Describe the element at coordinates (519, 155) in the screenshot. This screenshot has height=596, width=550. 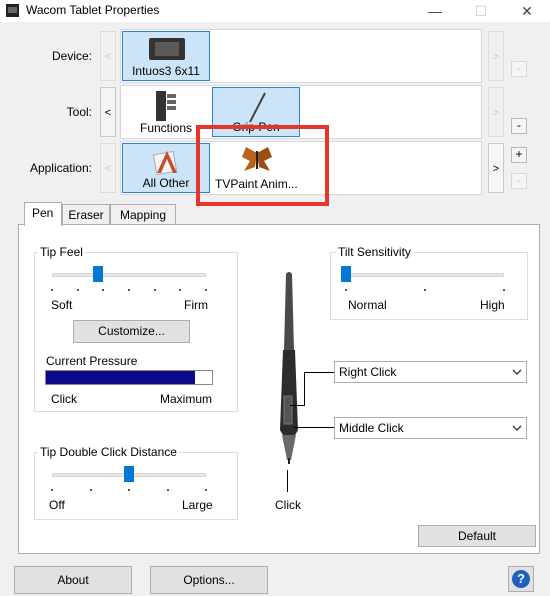
I see `application-add-button: +` at that location.